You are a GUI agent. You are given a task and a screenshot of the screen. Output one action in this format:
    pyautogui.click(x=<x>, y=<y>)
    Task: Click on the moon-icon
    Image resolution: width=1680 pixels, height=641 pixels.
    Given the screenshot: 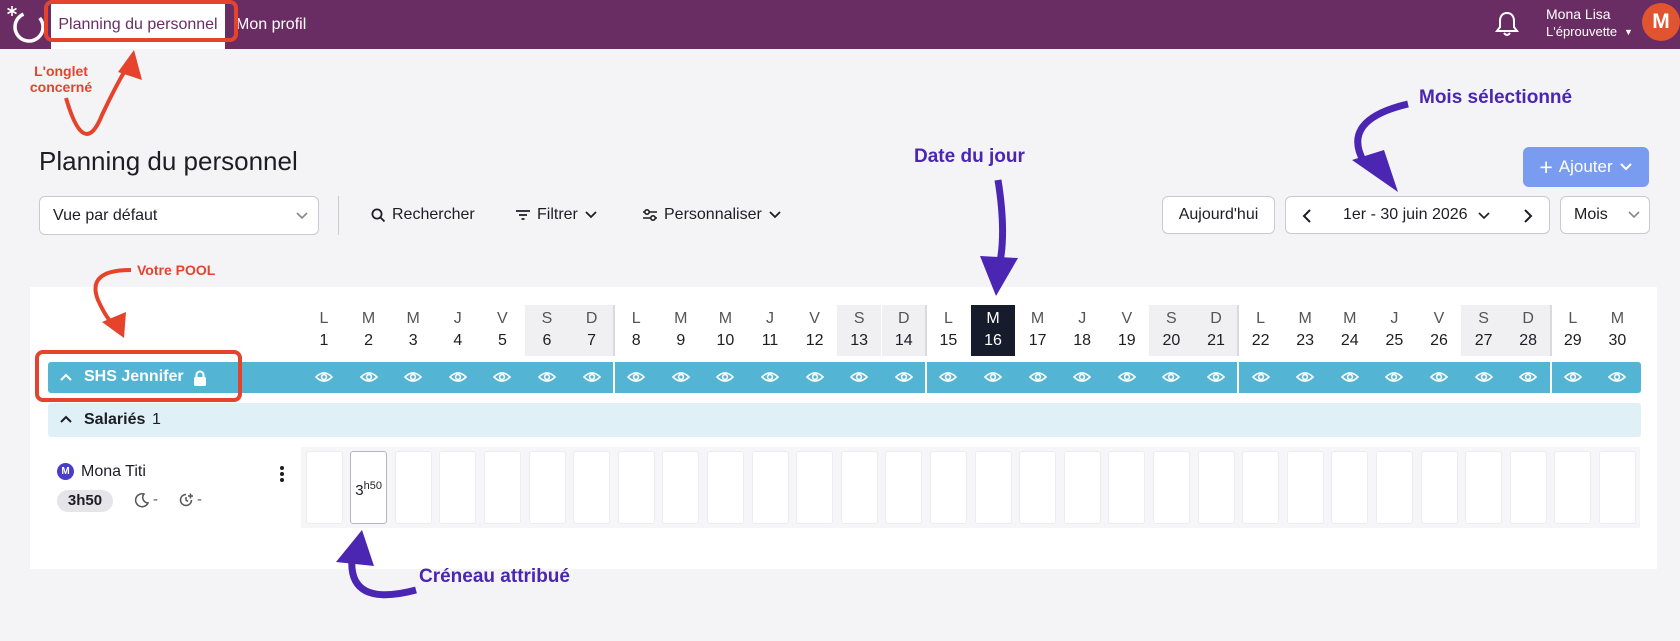 What is the action you would take?
    pyautogui.click(x=142, y=499)
    